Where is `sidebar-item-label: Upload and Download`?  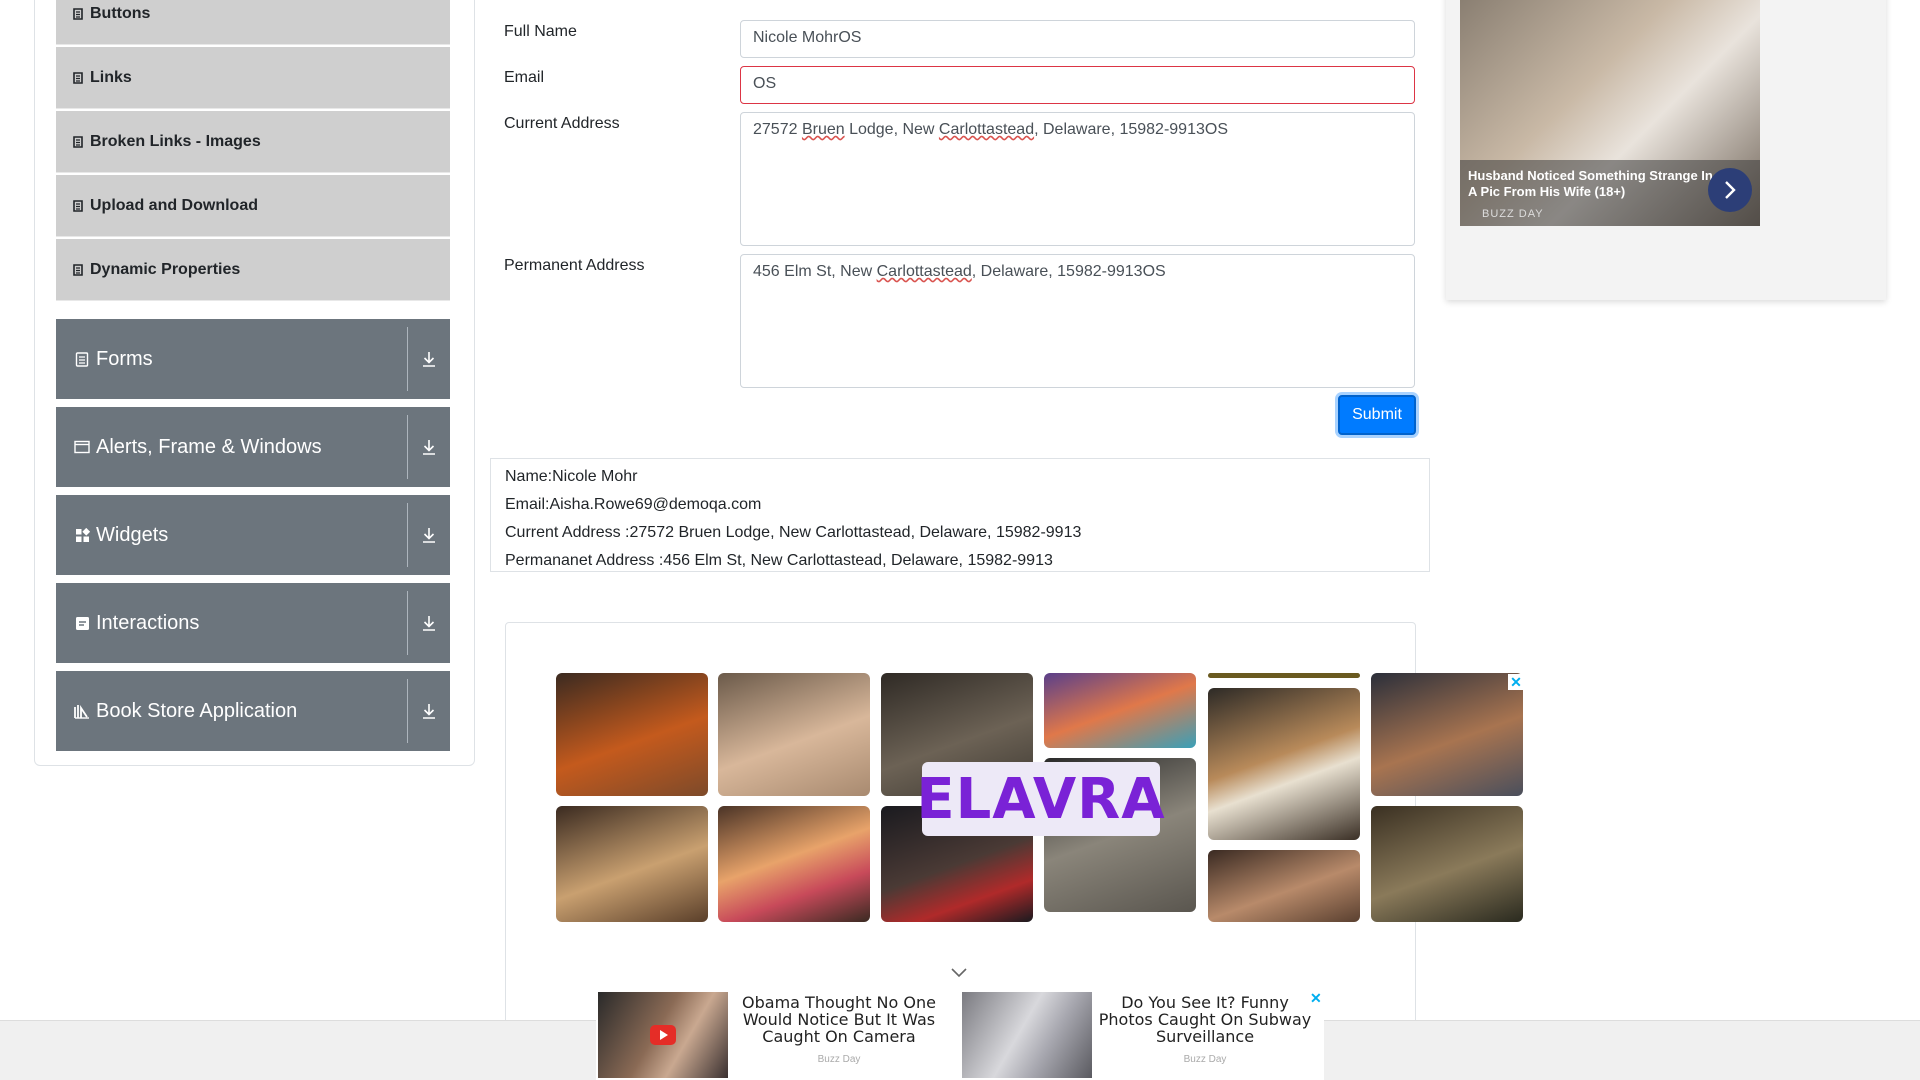 sidebar-item-label: Upload and Download is located at coordinates (174, 205).